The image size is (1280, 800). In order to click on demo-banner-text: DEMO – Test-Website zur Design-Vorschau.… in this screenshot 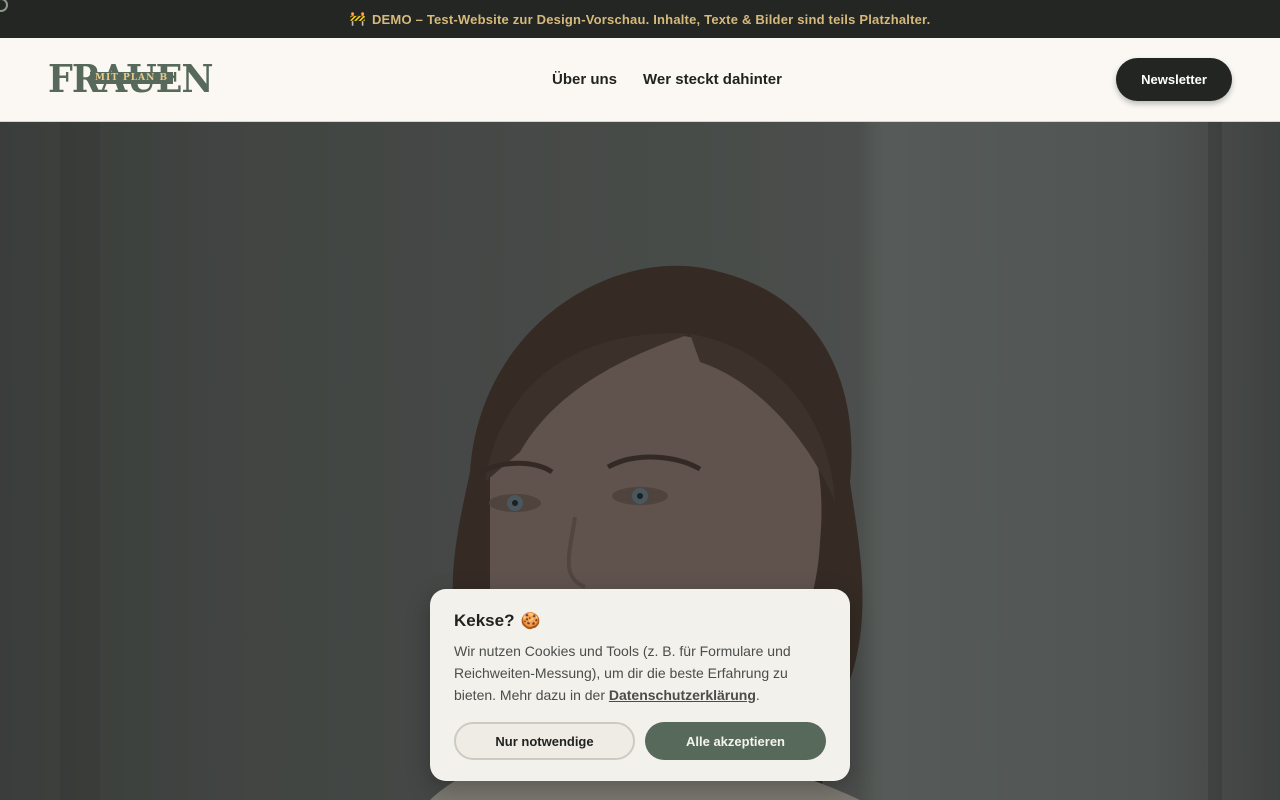, I will do `click(651, 19)`.